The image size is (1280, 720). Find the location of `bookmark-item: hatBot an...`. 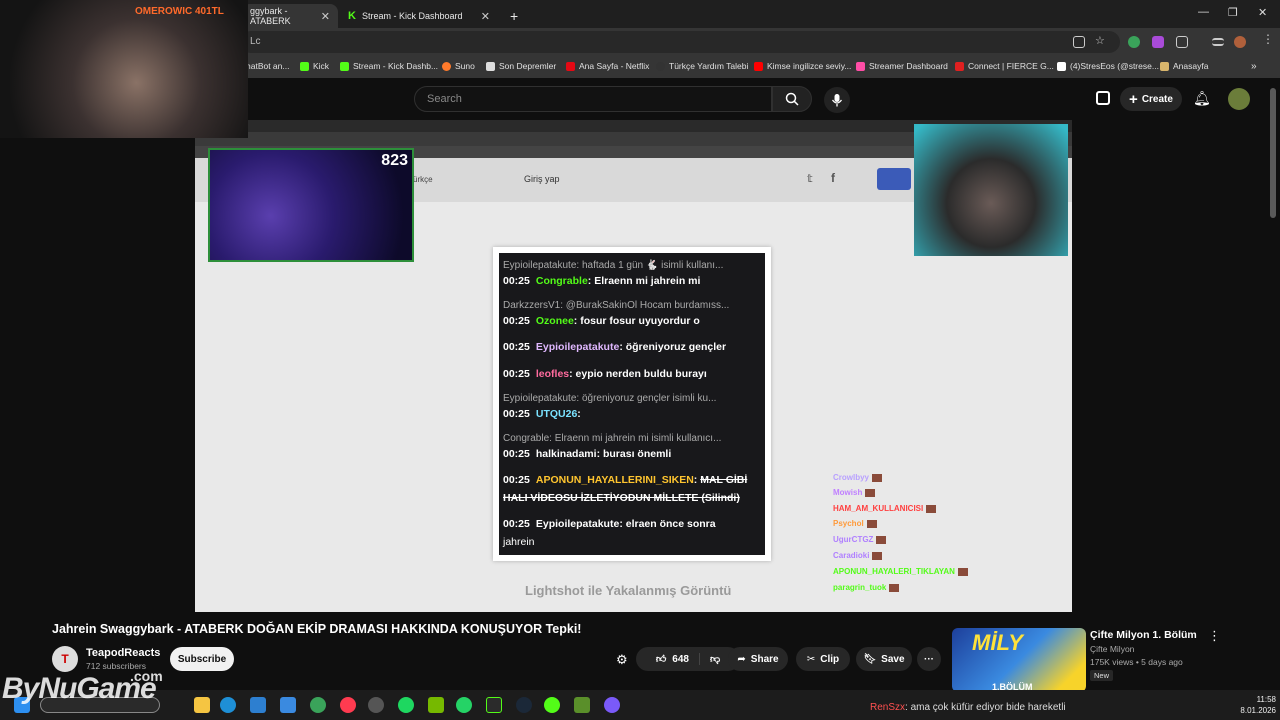

bookmark-item: hatBot an... is located at coordinates (267, 66).